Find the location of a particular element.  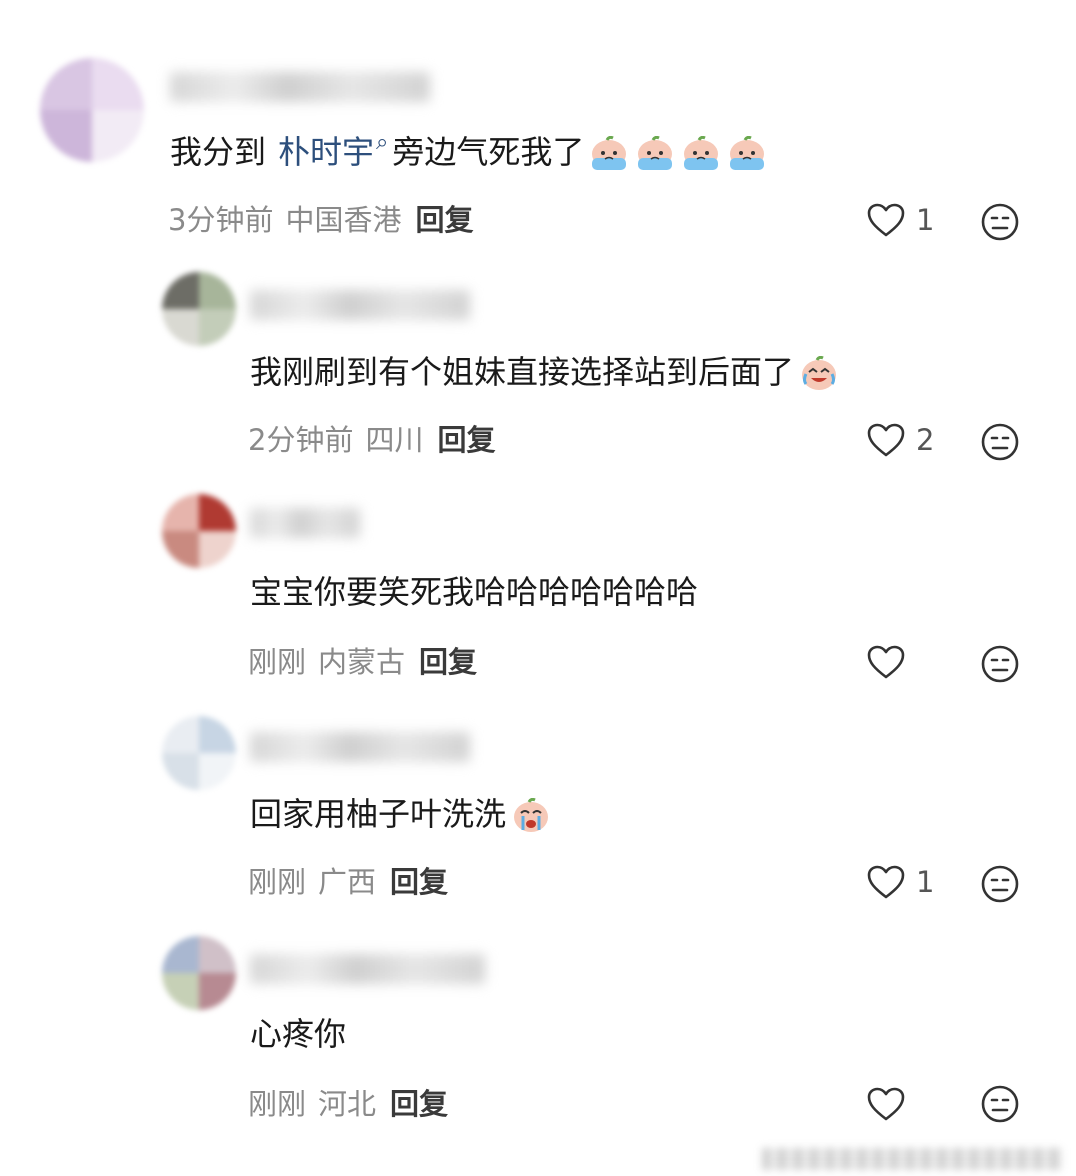

comment-text-part: 我分到 is located at coordinates (218, 152).